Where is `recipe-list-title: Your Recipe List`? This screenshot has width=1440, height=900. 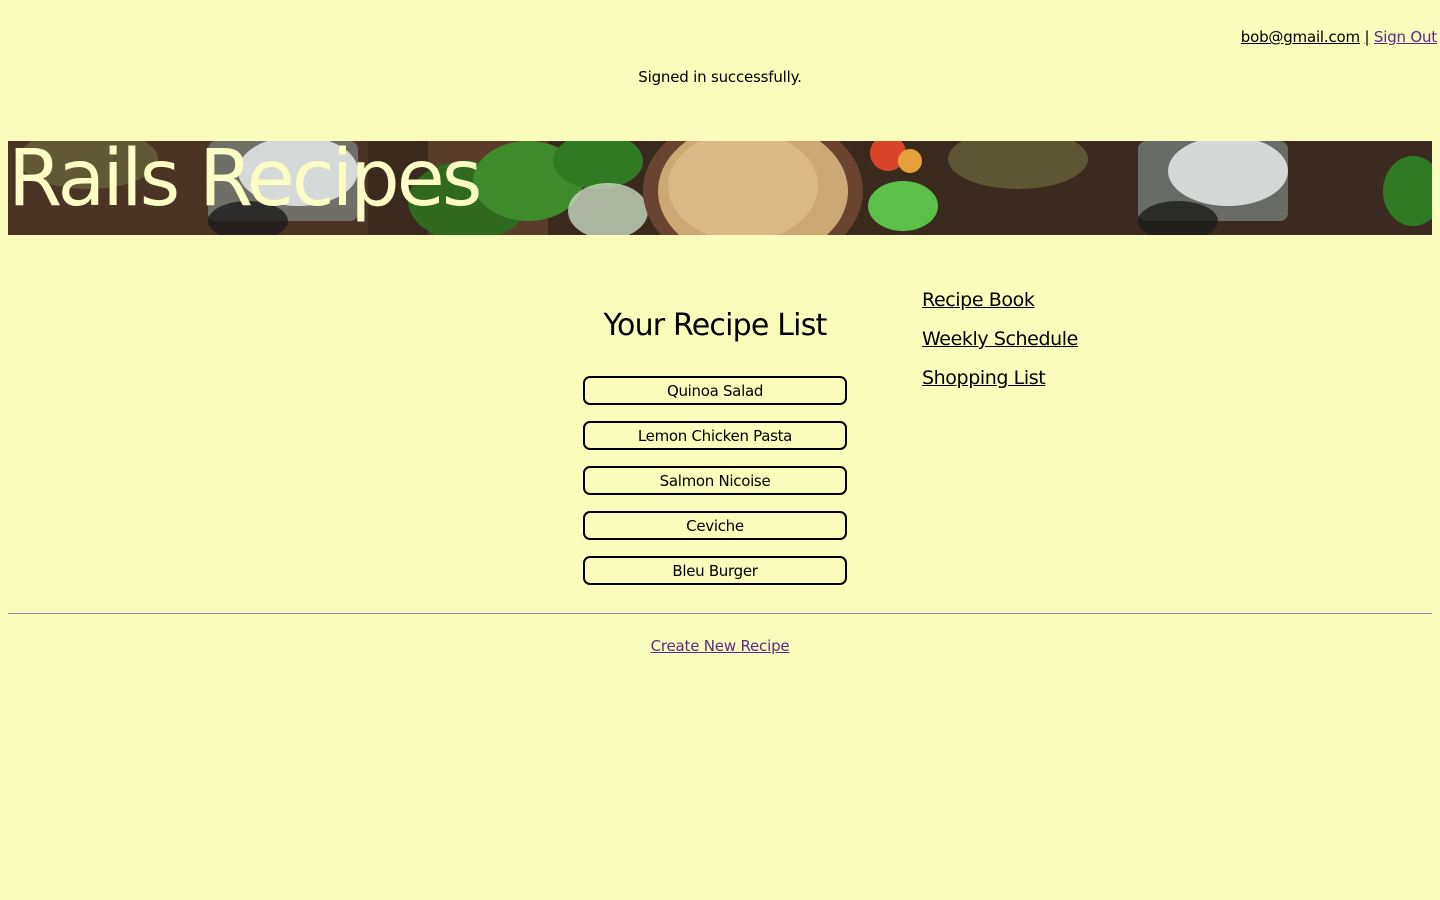 recipe-list-title: Your Recipe List is located at coordinates (715, 325).